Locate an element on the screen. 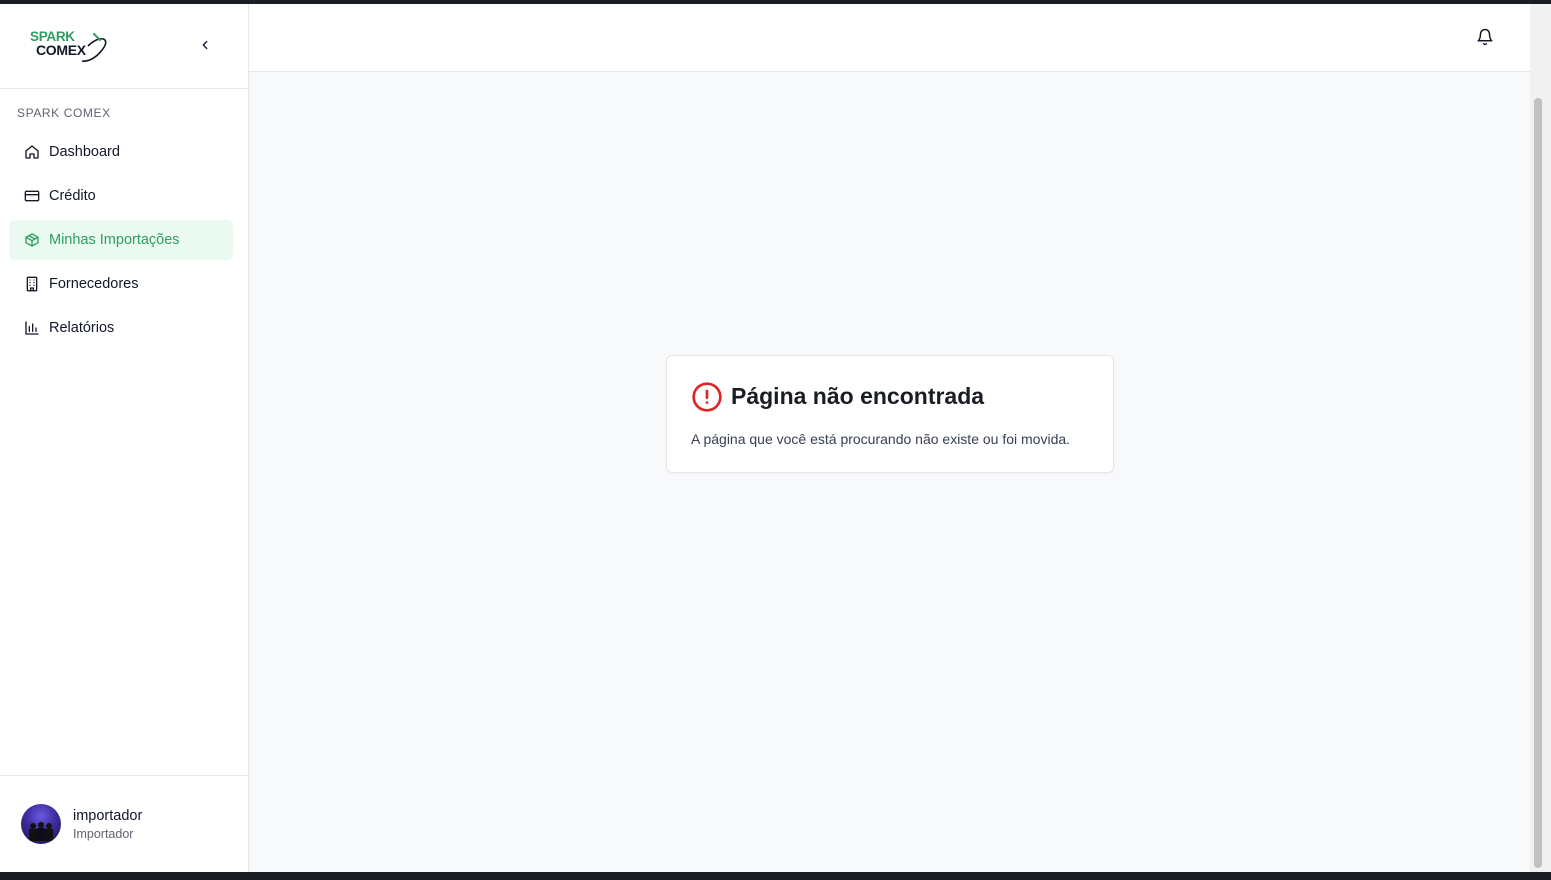 Image resolution: width=1551 pixels, height=880 pixels. chevron-left-icon is located at coordinates (205, 45).